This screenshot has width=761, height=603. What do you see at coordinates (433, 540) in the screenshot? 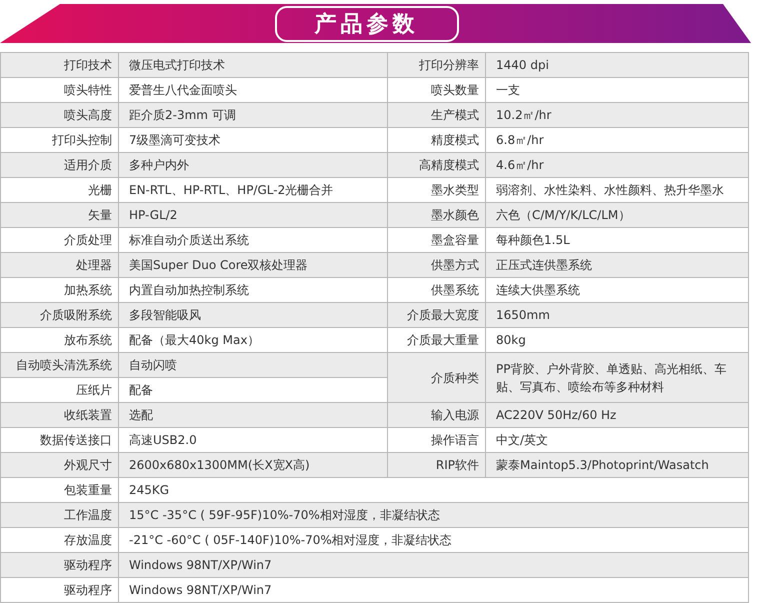
I see `spec-value: -21°C -60°C ( 05F-140F)10%-70%相对湿度，非凝结状态` at bounding box center [433, 540].